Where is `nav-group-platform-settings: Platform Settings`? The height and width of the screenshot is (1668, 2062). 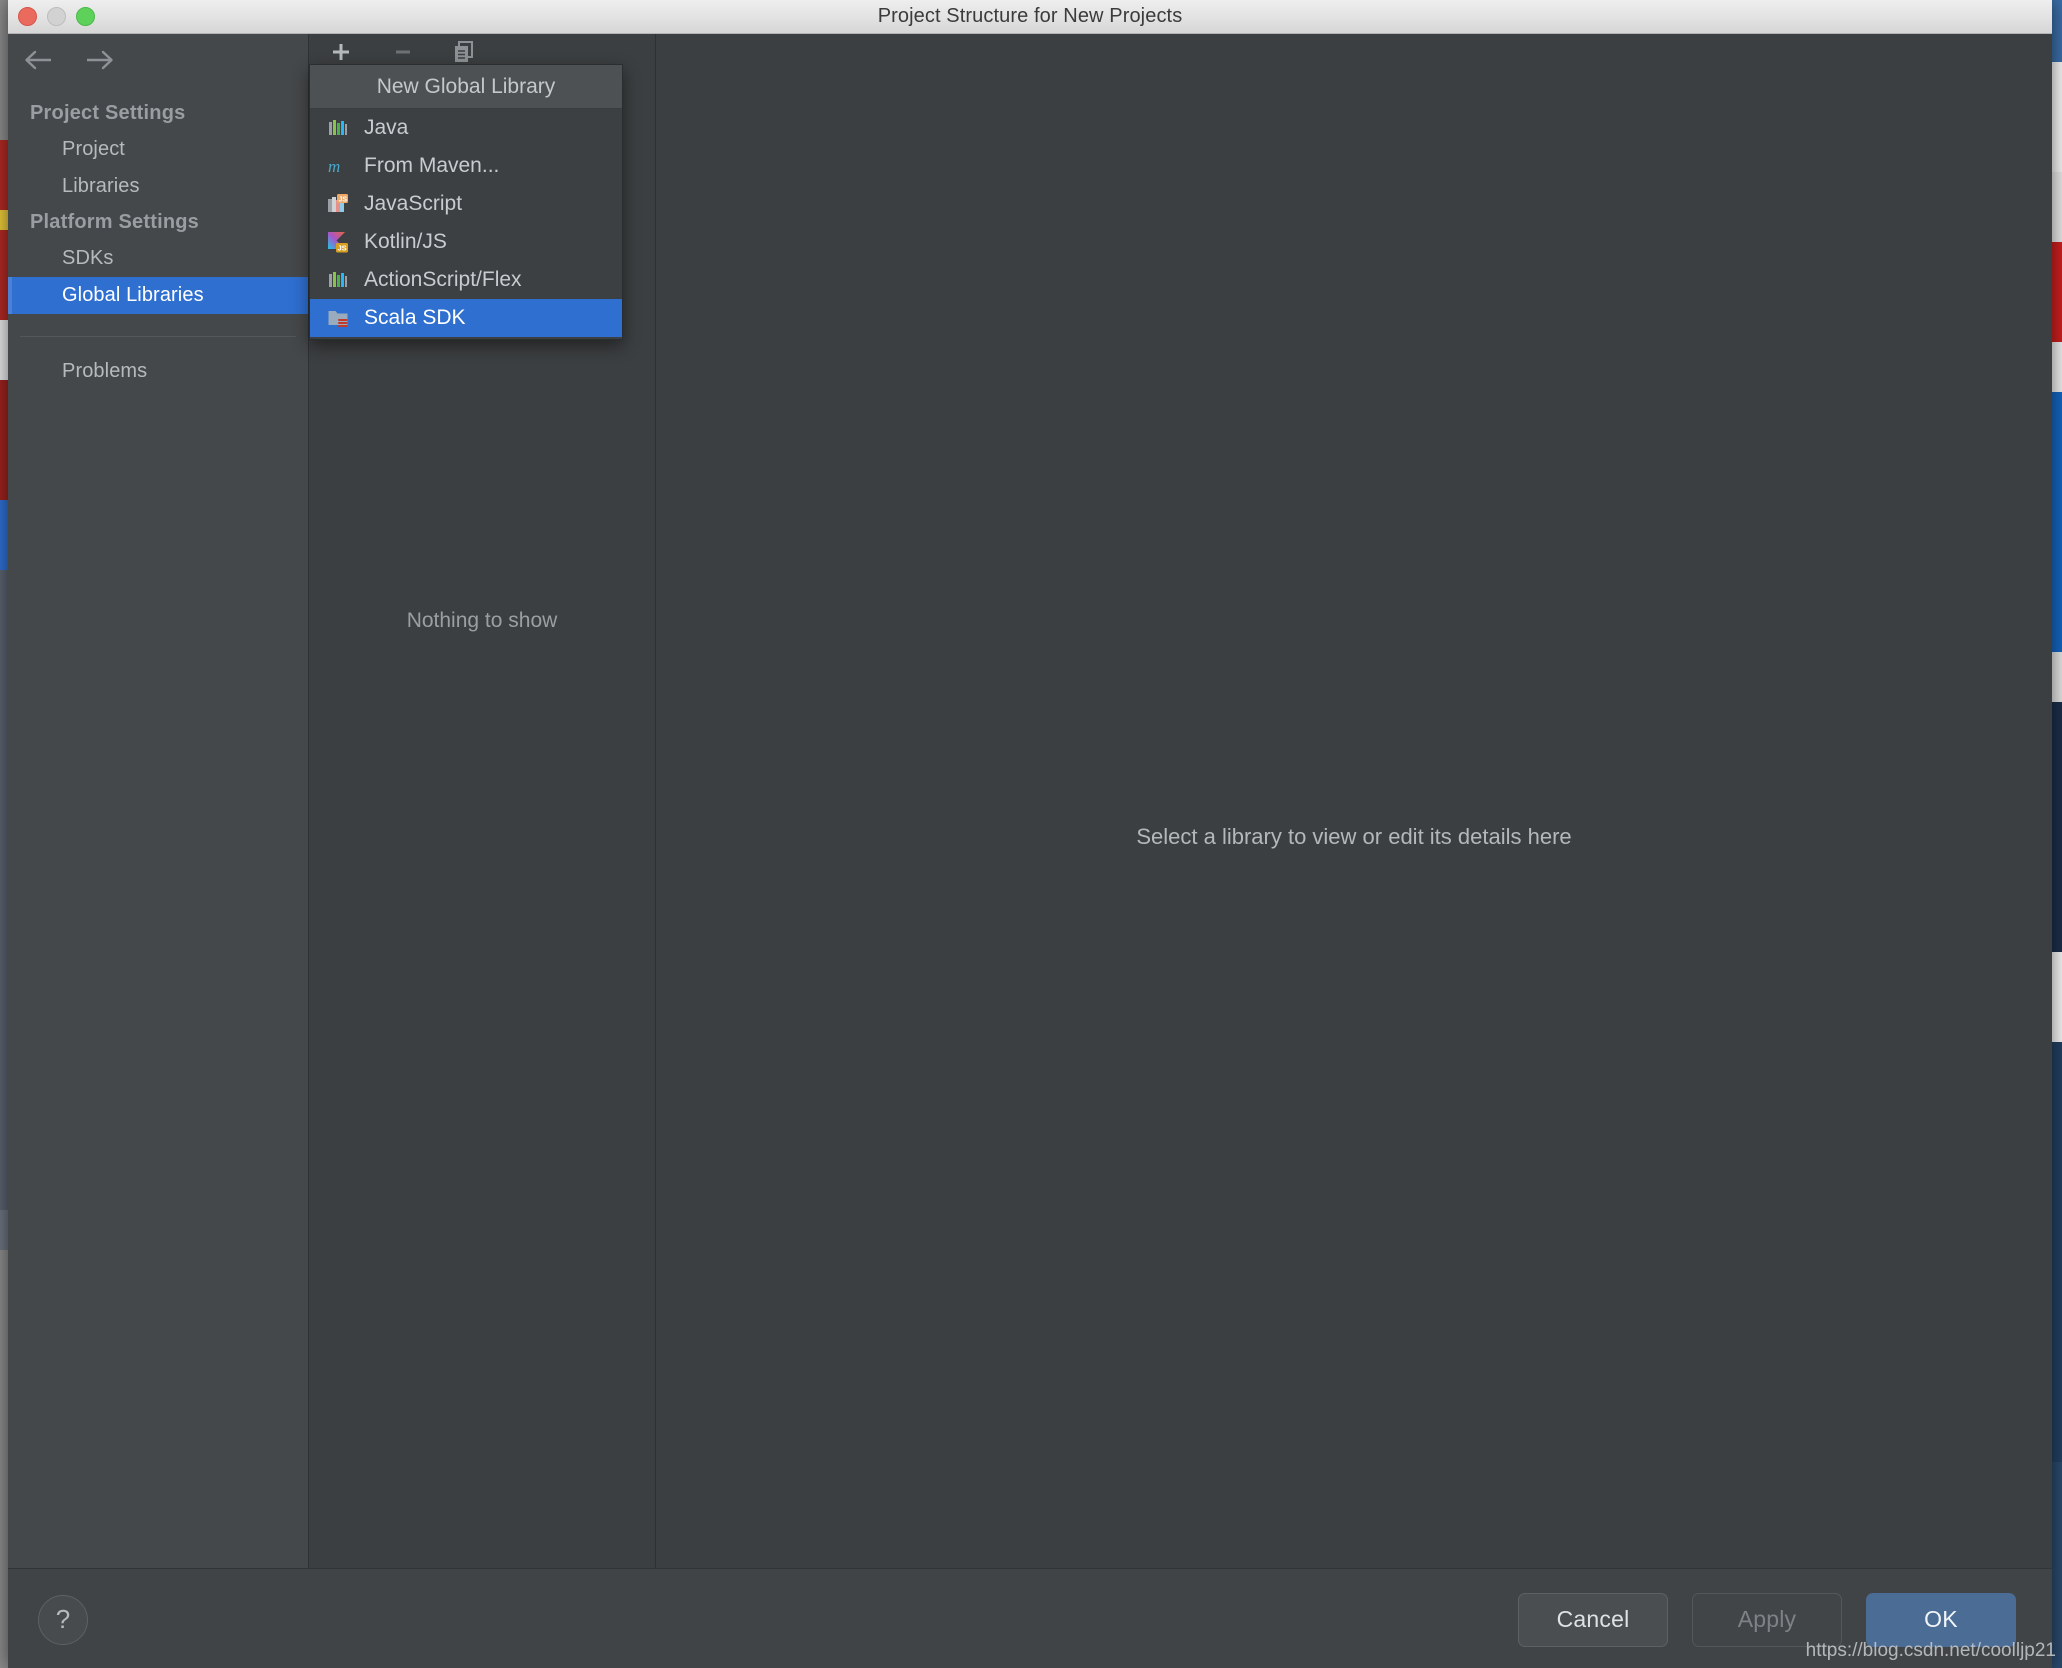
nav-group-platform-settings: Platform Settings is located at coordinates (114, 222).